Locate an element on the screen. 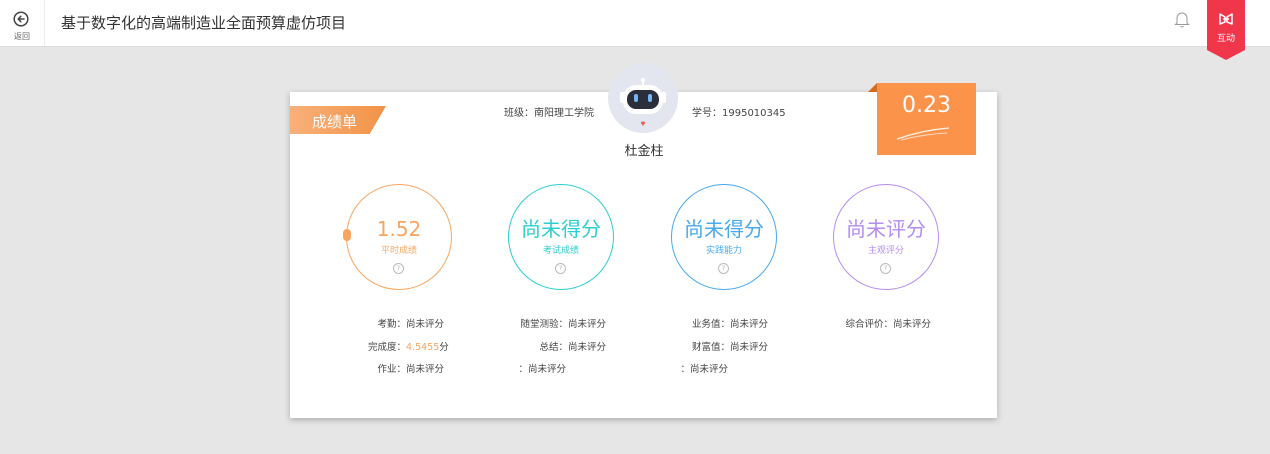 Image resolution: width=1270 pixels, height=454 pixels. circle-label: 平时成绩 is located at coordinates (398, 251).